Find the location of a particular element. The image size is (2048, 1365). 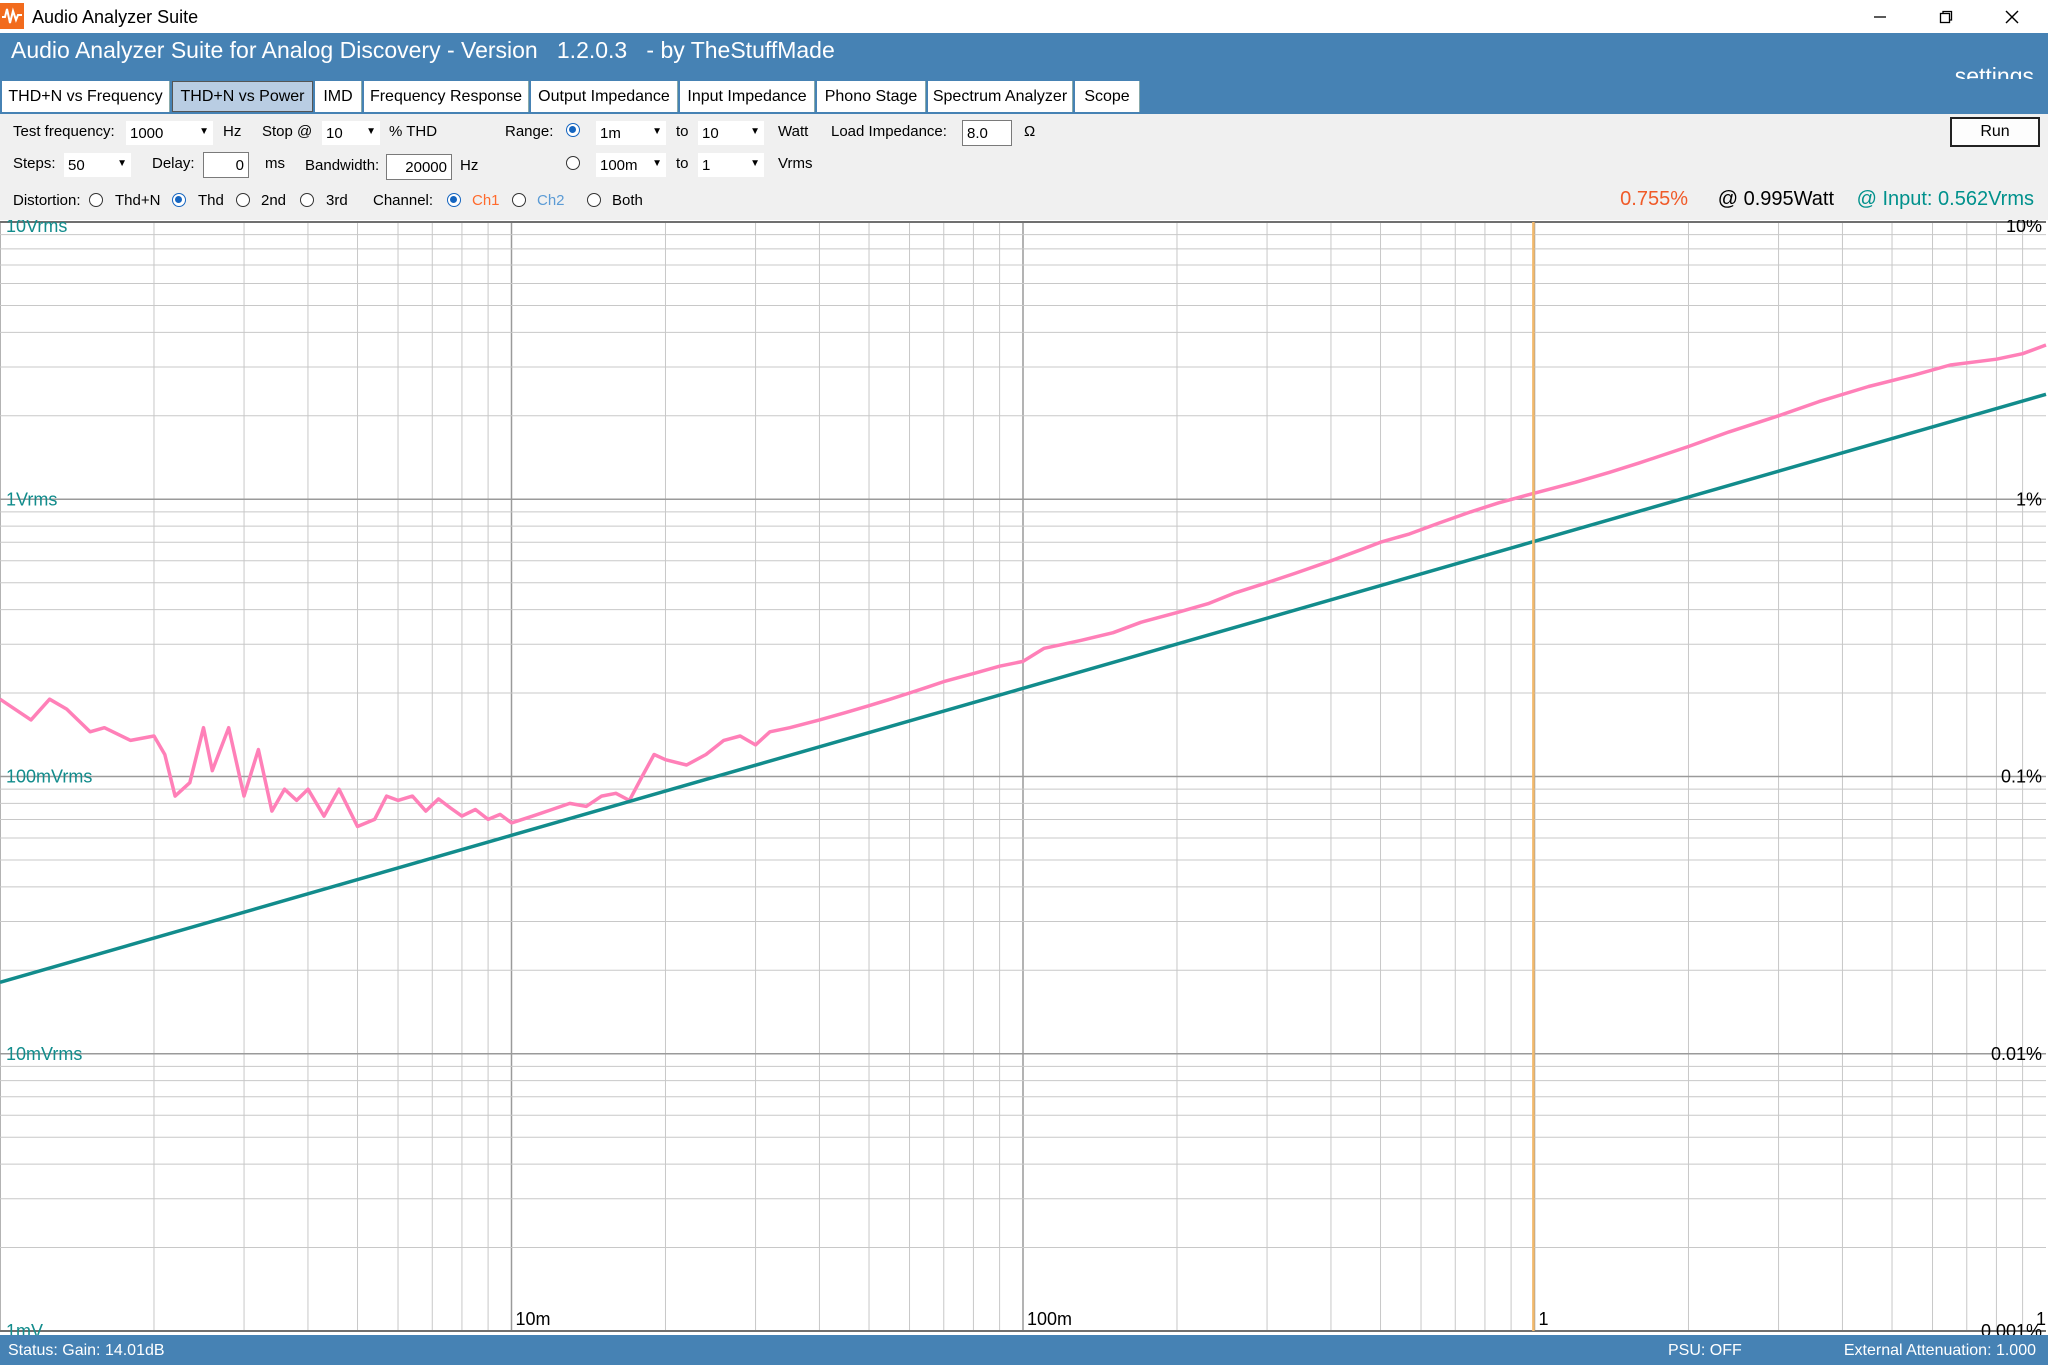

range-voltage-from-select: 100m ▼ is located at coordinates (631, 165).